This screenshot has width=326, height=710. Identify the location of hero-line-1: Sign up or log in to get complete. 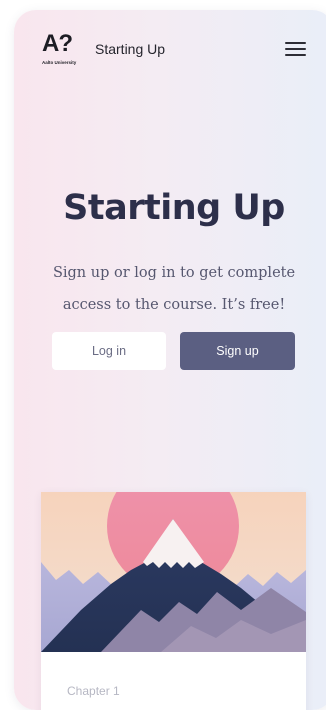
(174, 273).